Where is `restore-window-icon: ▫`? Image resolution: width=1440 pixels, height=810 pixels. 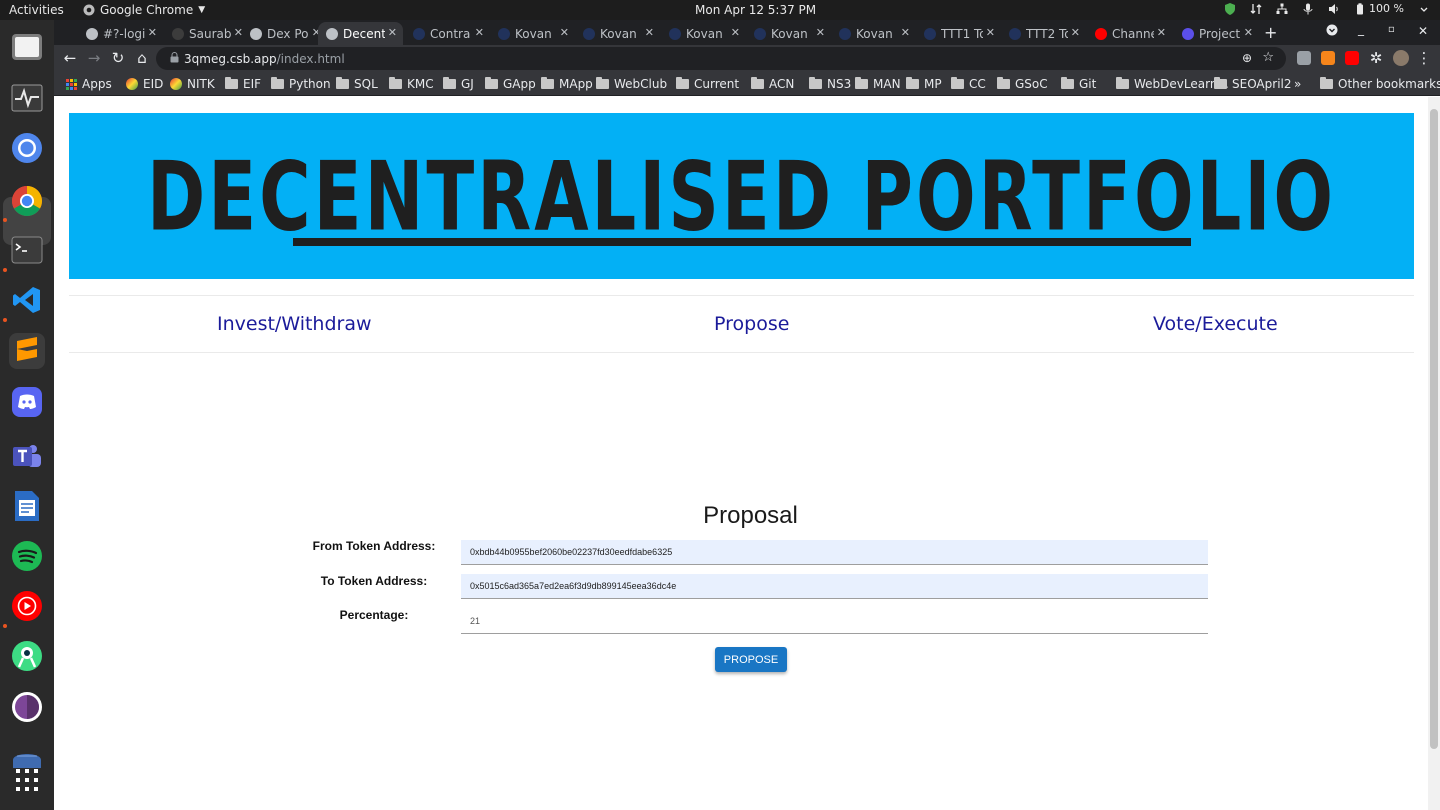 restore-window-icon: ▫ is located at coordinates (1391, 29).